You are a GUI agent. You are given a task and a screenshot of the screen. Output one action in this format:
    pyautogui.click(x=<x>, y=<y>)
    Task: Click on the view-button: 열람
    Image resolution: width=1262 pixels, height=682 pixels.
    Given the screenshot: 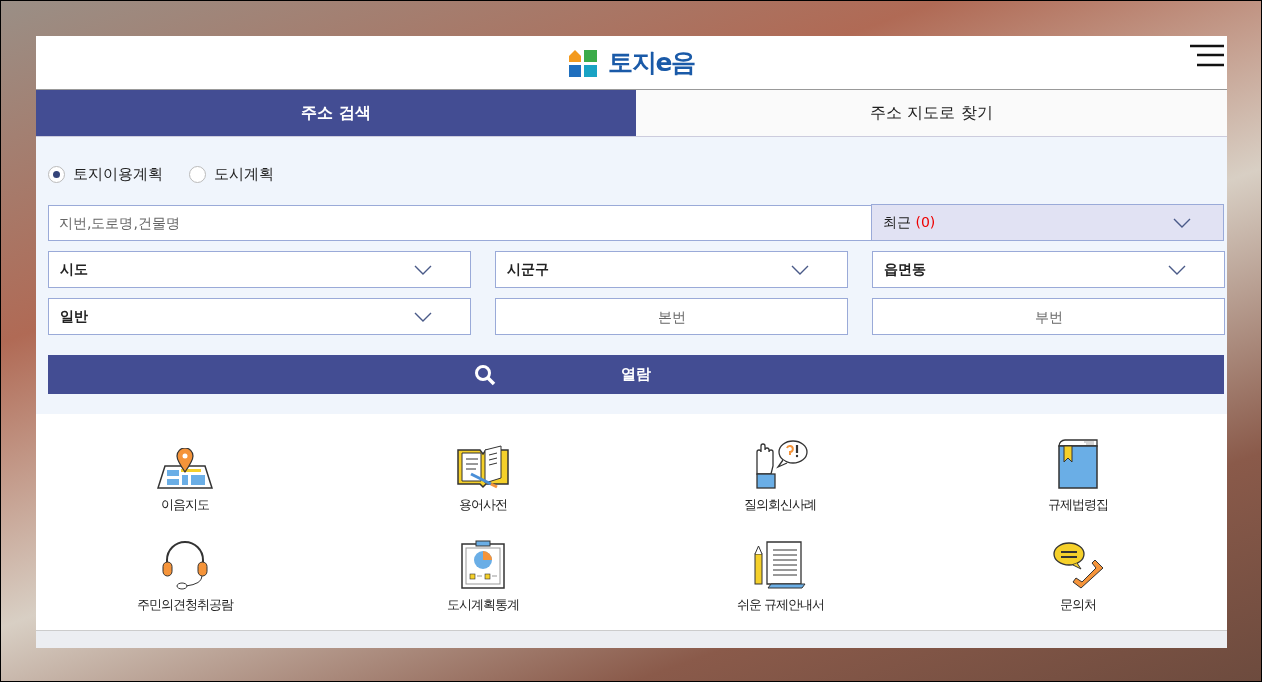 What is the action you would take?
    pyautogui.click(x=636, y=374)
    